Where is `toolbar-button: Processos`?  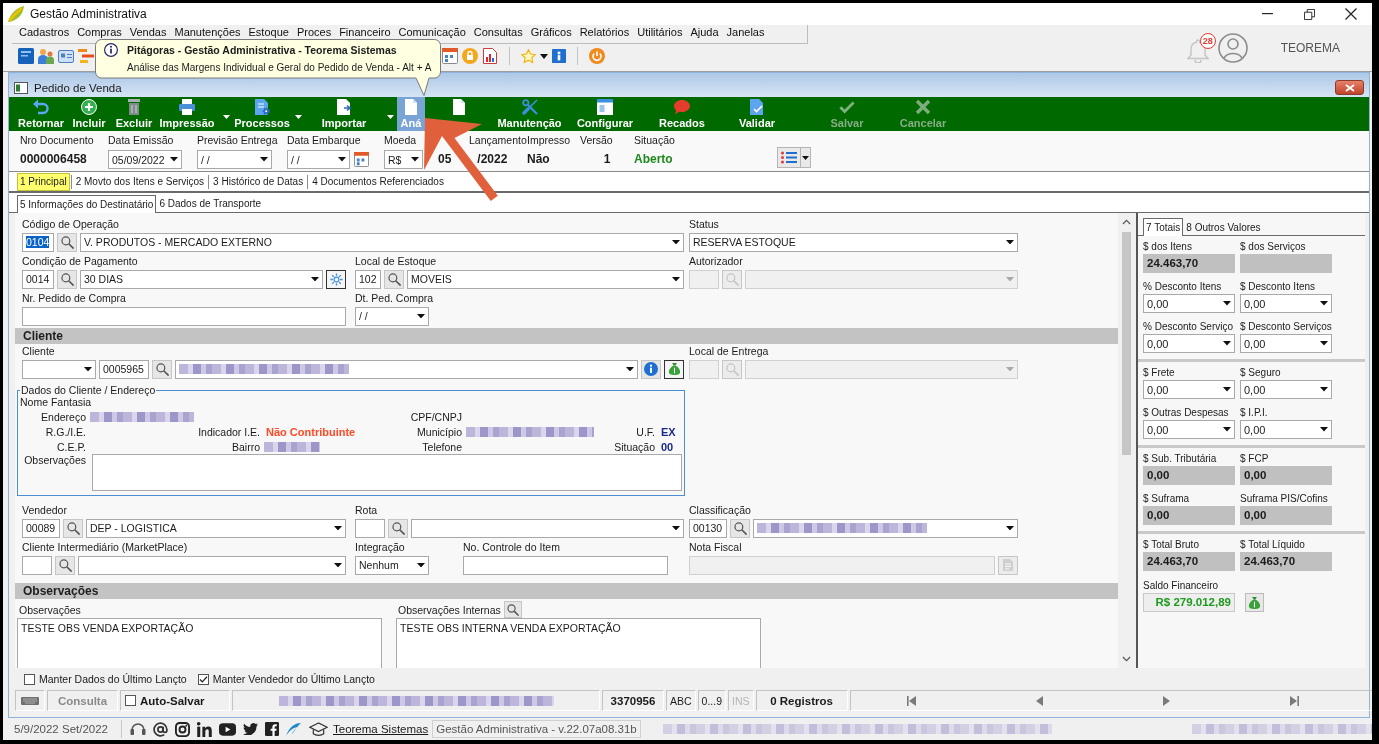
toolbar-button: Processos is located at coordinates (269, 114).